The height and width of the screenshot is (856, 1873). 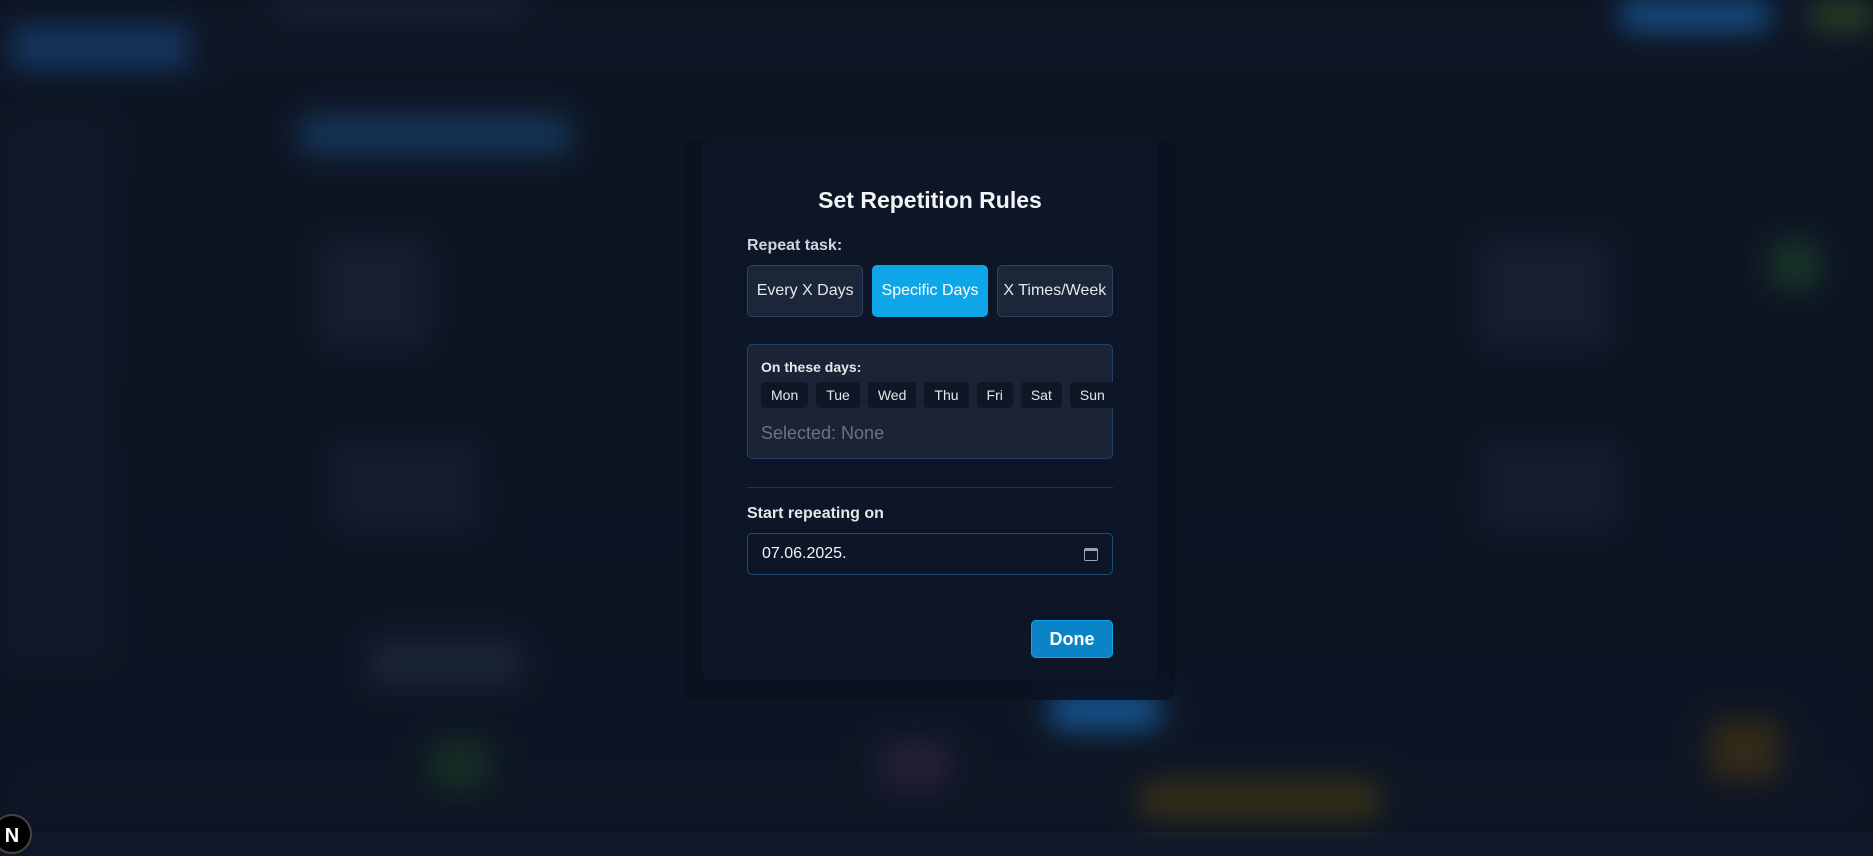 I want to click on specific-days-button: Specific Days, so click(x=930, y=291).